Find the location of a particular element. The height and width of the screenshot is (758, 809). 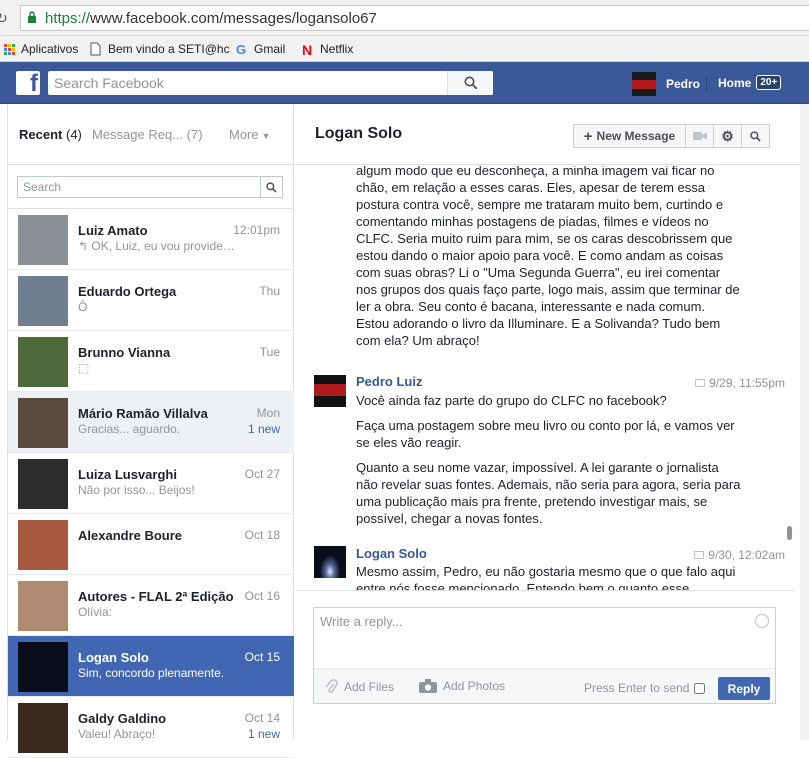

enter-to-send-toggle: Press Enter to send is located at coordinates (645, 688).